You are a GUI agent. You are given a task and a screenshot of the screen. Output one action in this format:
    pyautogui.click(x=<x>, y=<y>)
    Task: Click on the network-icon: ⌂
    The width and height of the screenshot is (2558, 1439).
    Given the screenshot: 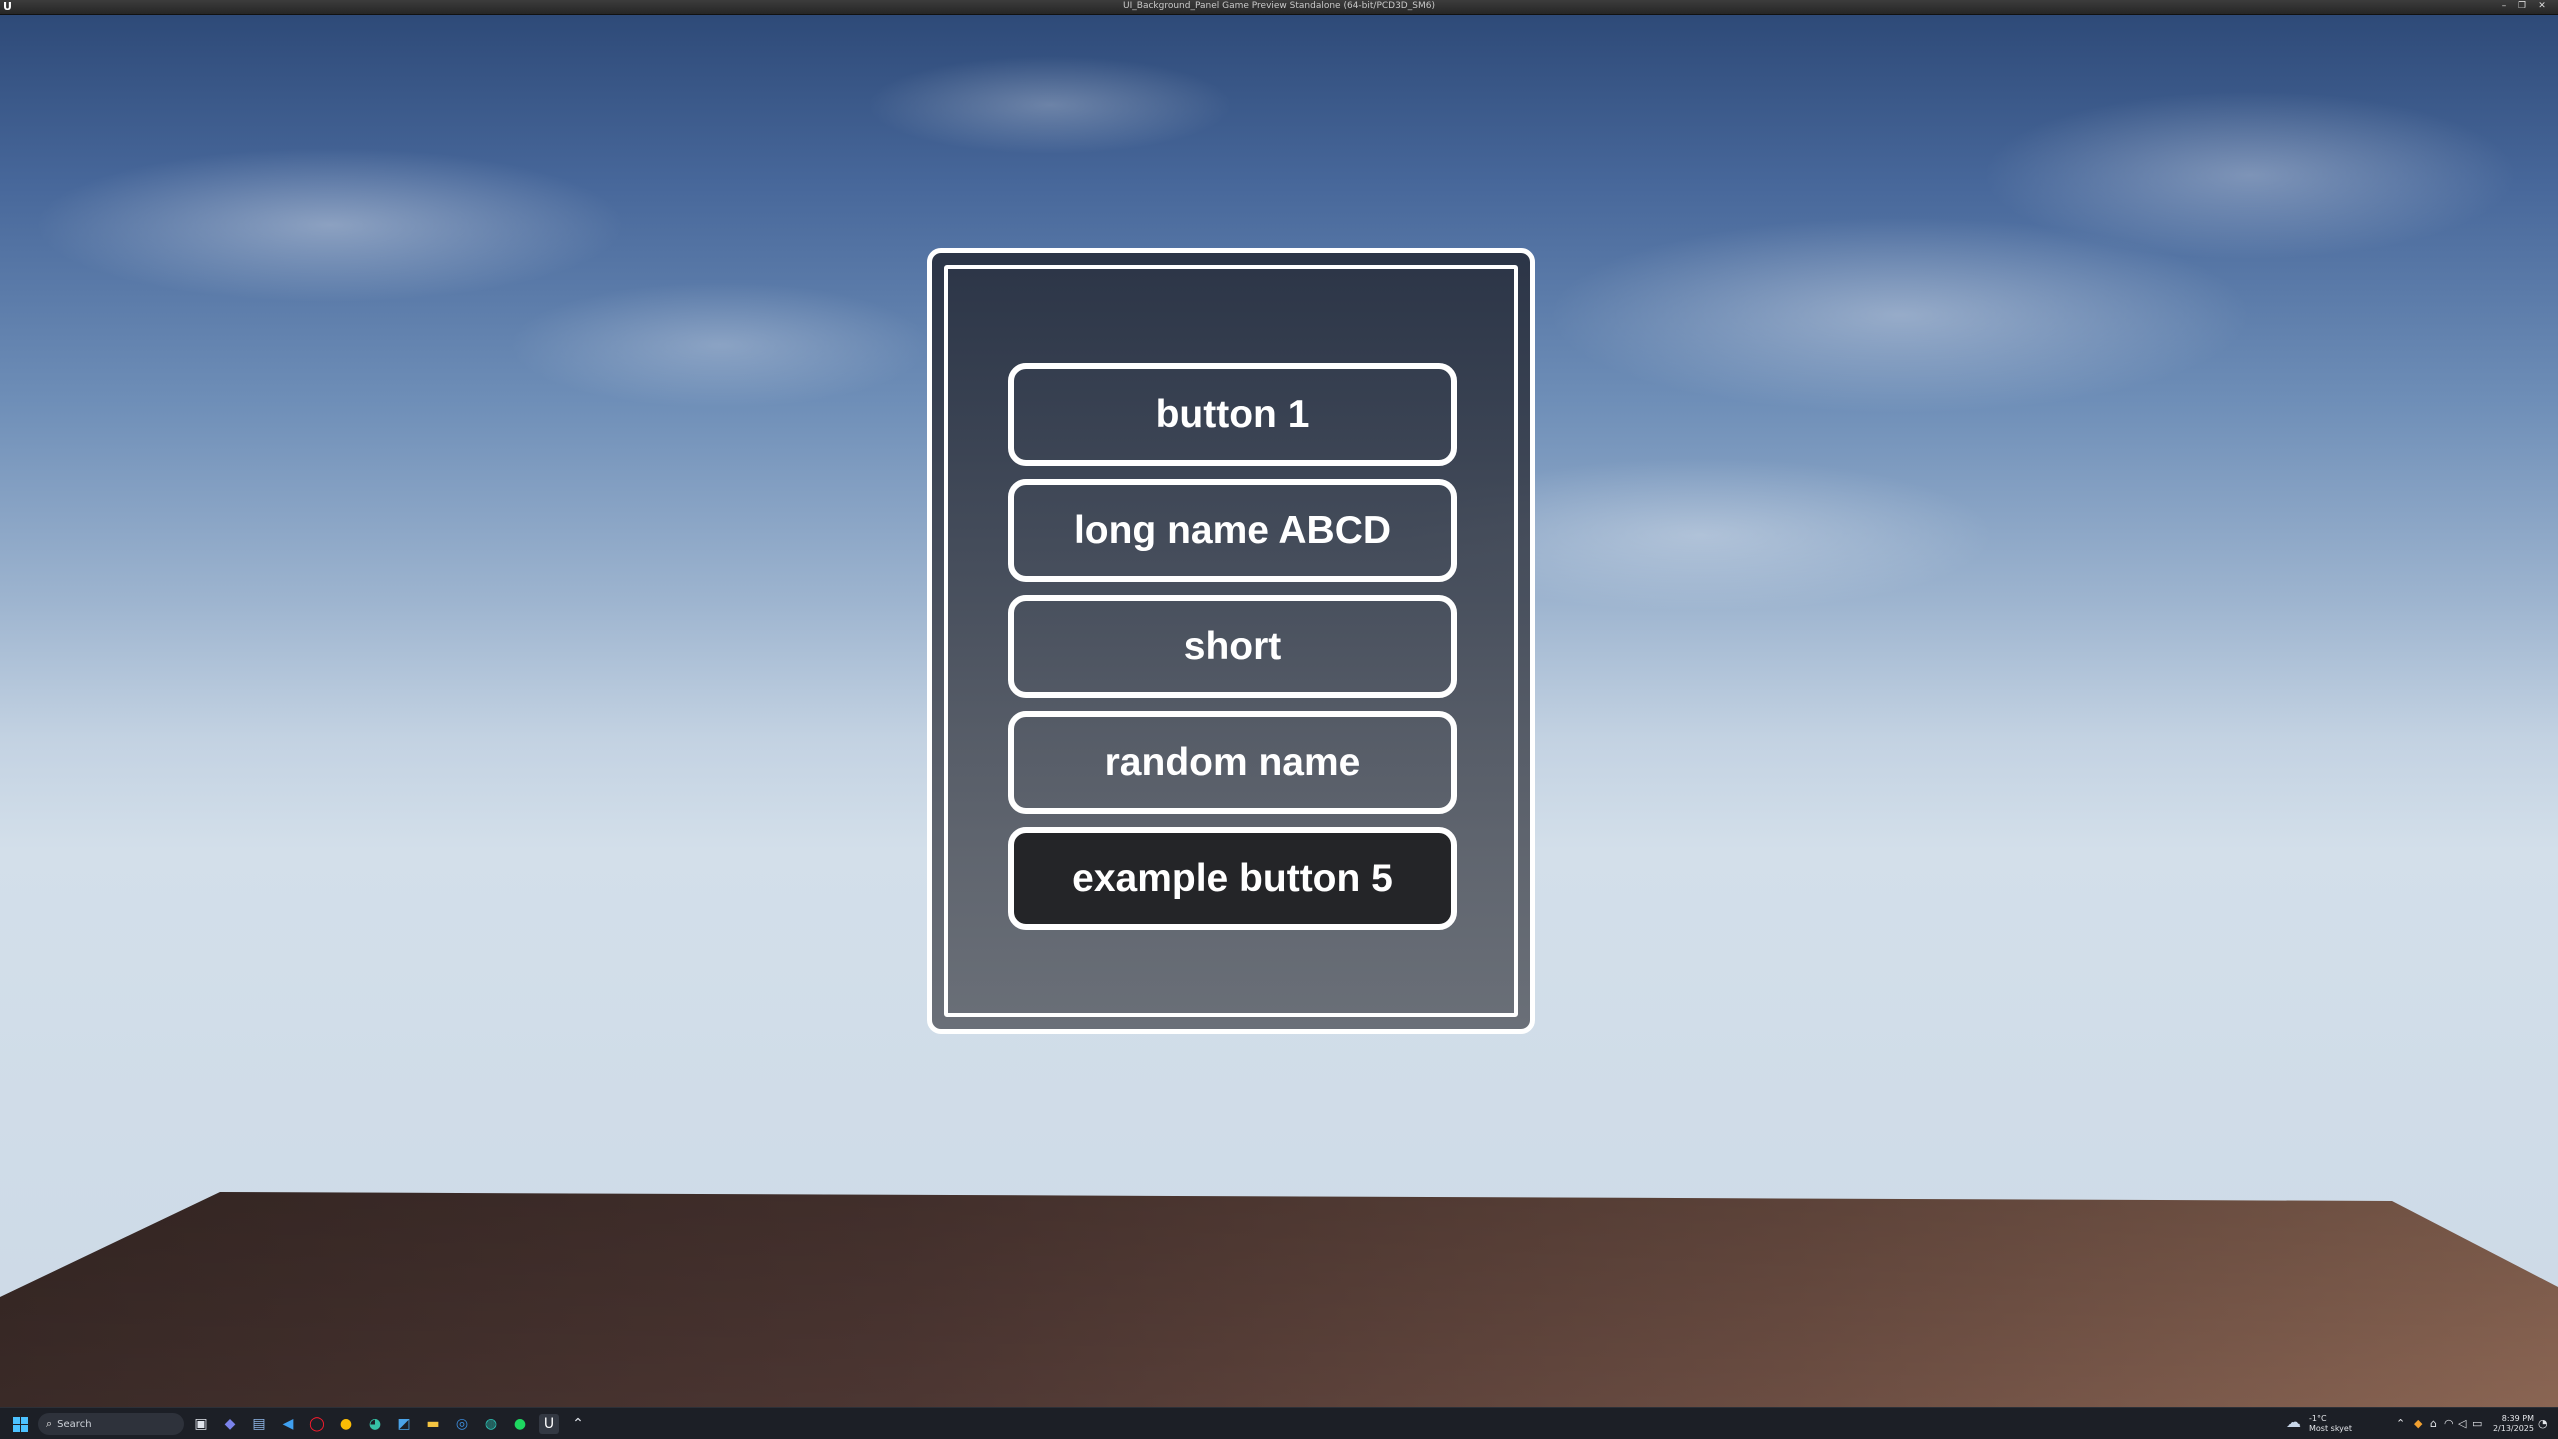 What is the action you would take?
    pyautogui.click(x=2433, y=1424)
    